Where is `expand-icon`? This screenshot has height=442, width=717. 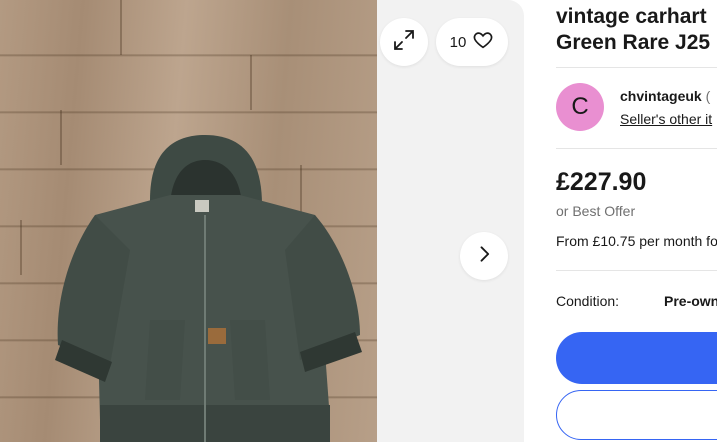
expand-icon is located at coordinates (404, 42).